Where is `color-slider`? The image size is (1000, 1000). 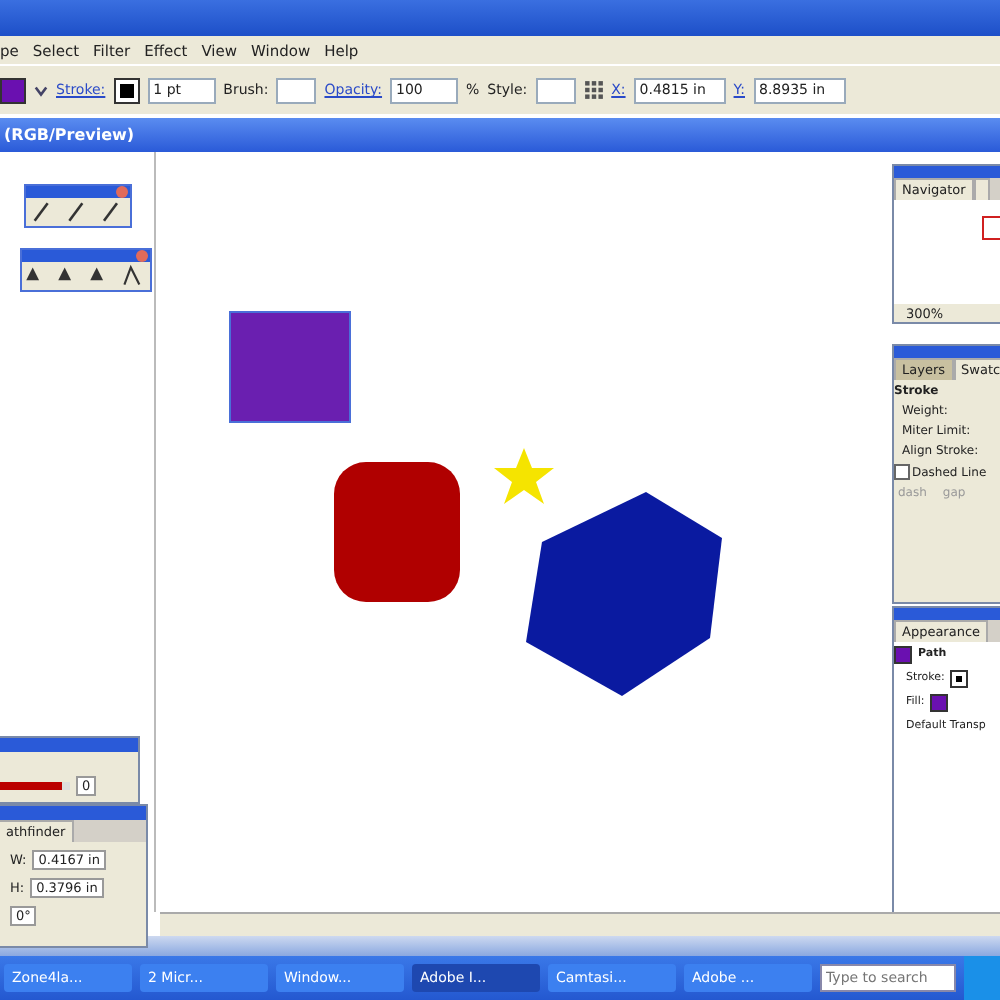
color-slider is located at coordinates (31, 786).